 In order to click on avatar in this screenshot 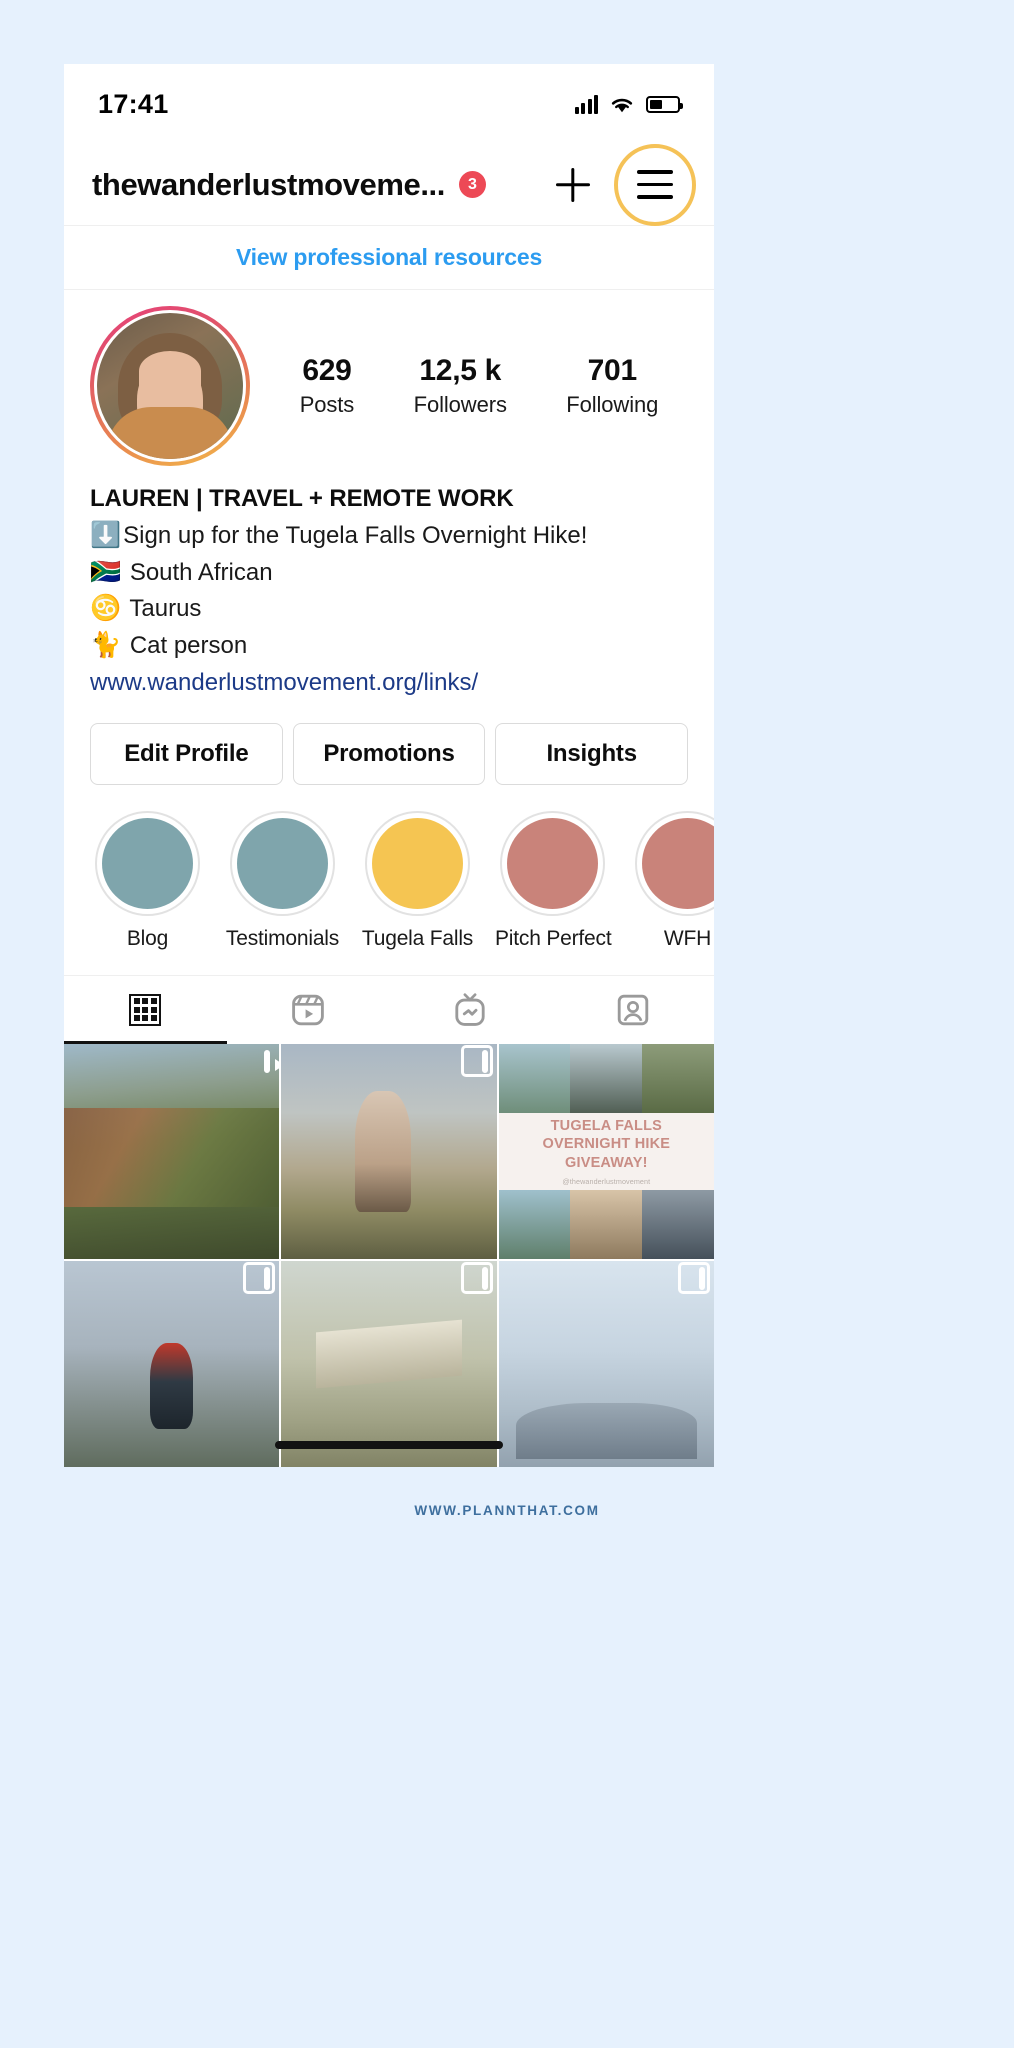, I will do `click(170, 386)`.